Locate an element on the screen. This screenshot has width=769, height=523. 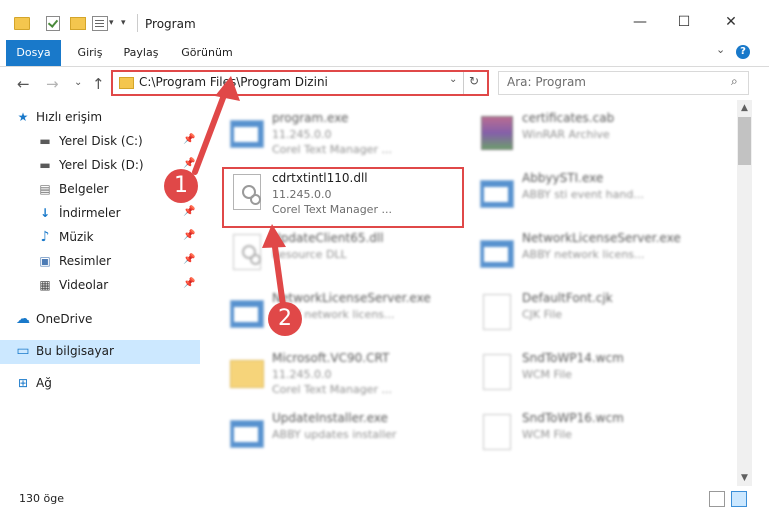
arrow-head-dll is located at coordinates (274, 236).